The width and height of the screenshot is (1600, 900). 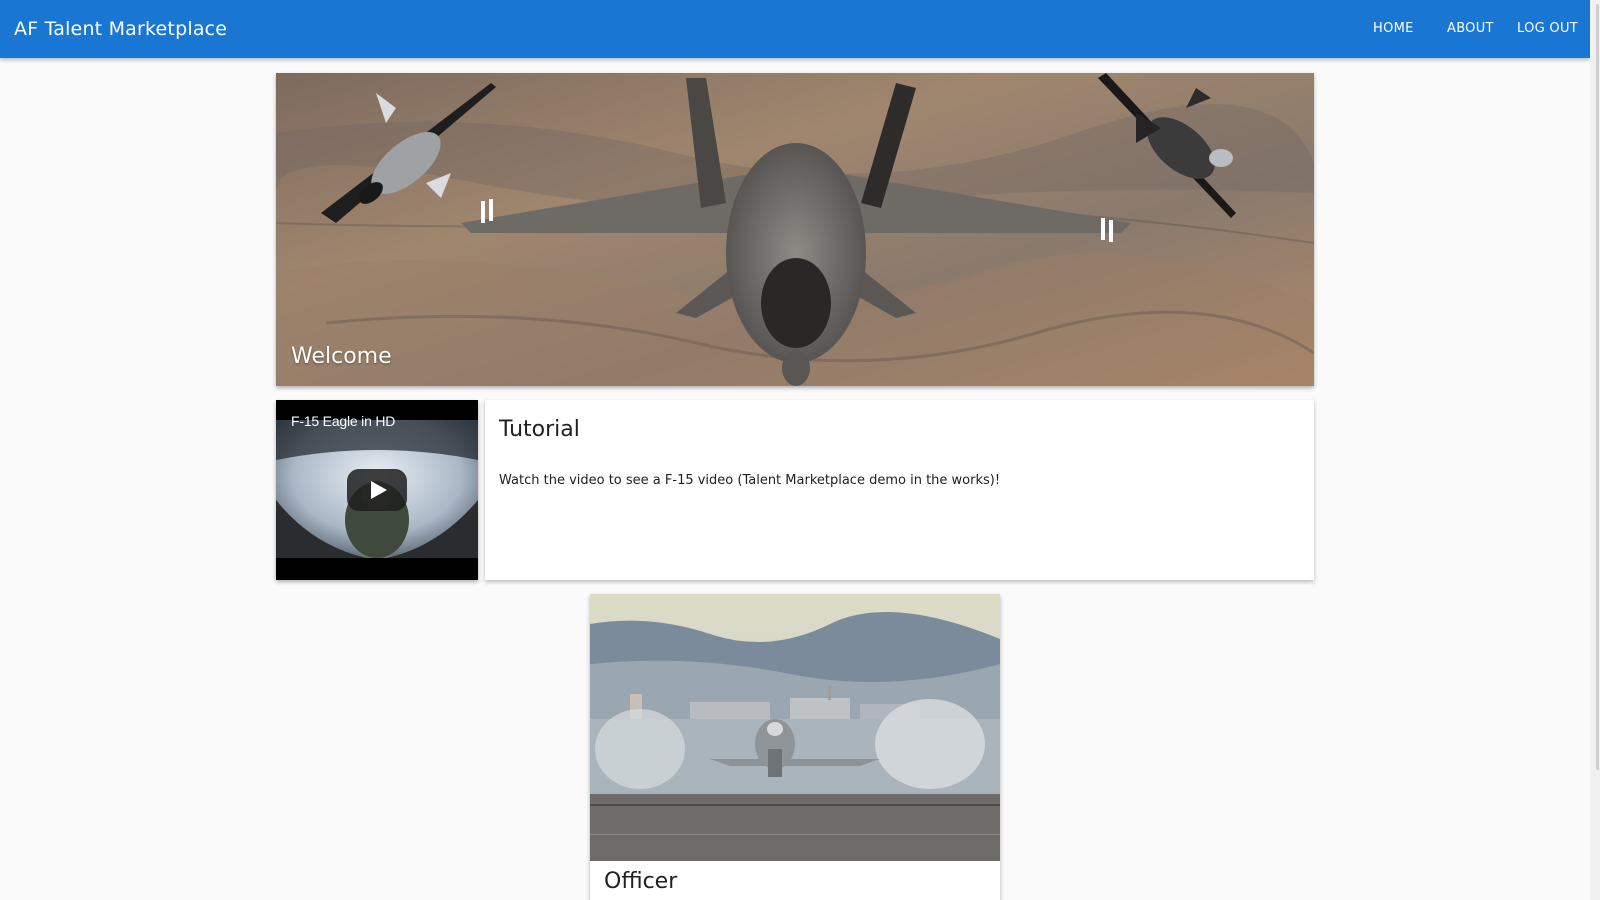 I want to click on tutorial-title: Tutorial, so click(x=539, y=429).